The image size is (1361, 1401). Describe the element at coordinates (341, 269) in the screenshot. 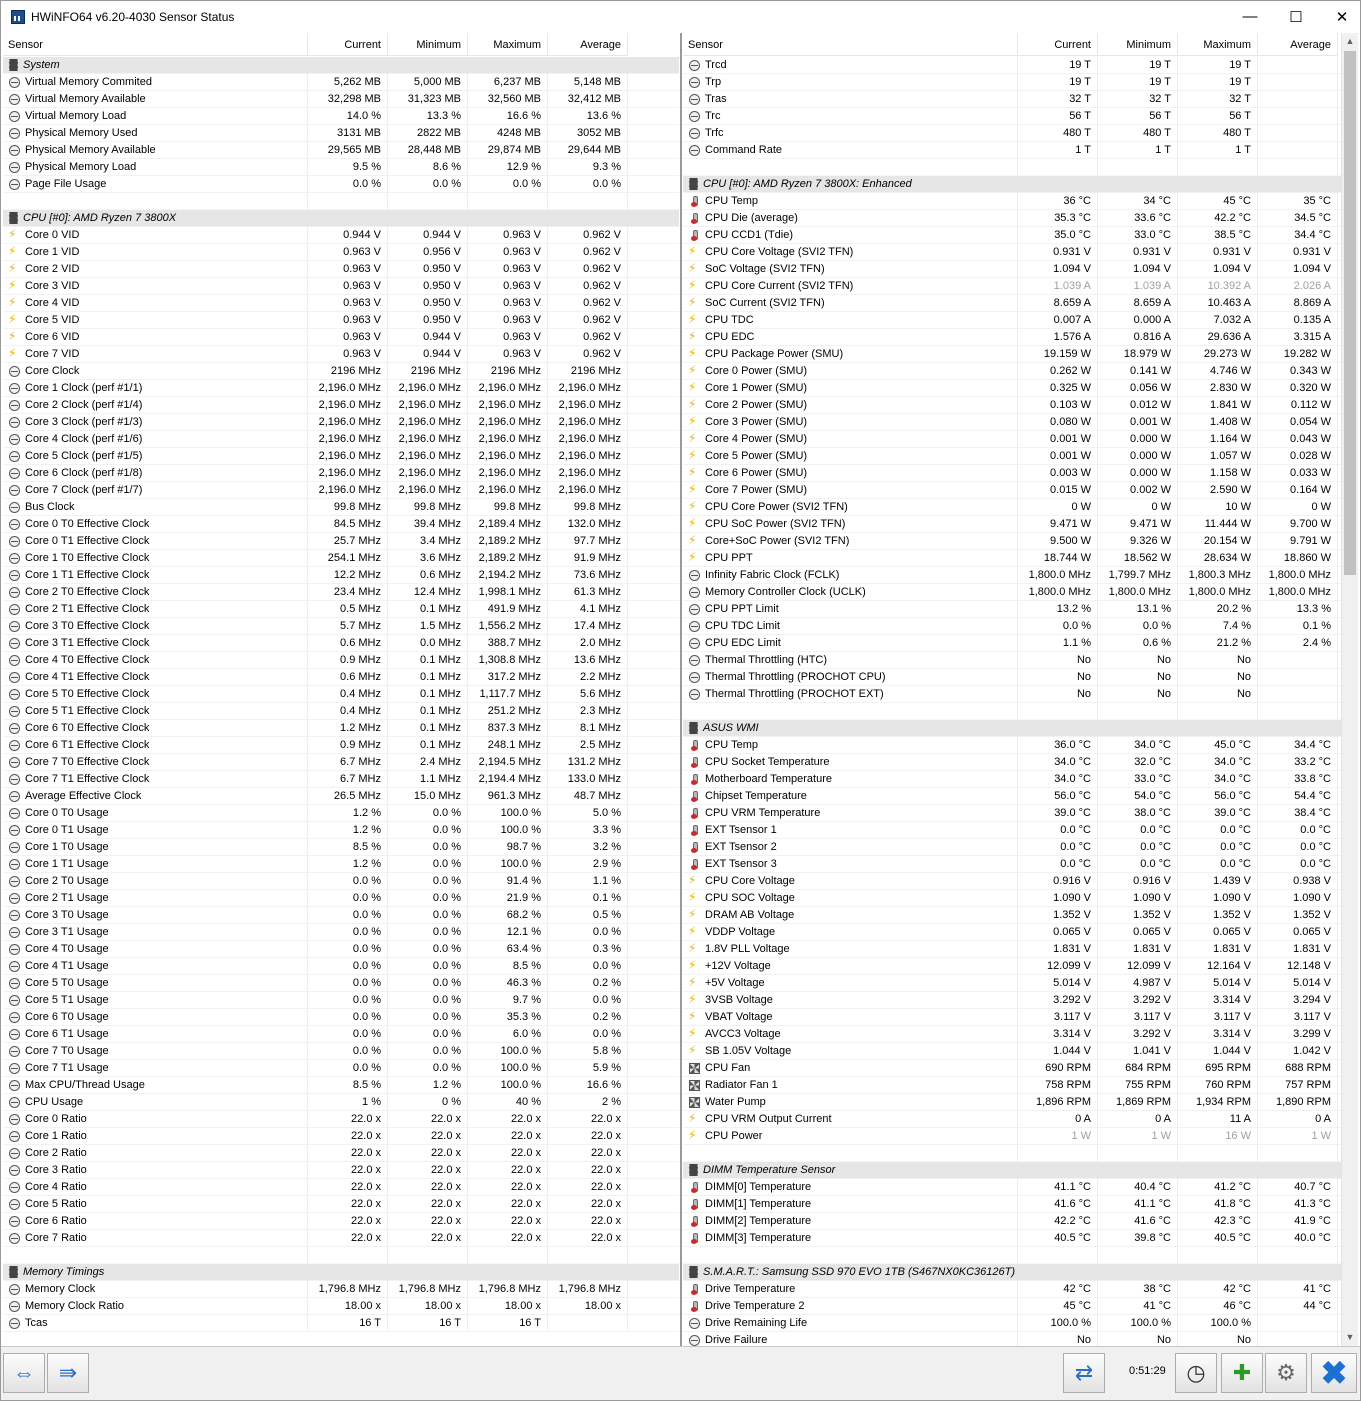

I see `sensor-row: Core 2 VID0.963 V0.950 V0.963 V0.962 V` at that location.